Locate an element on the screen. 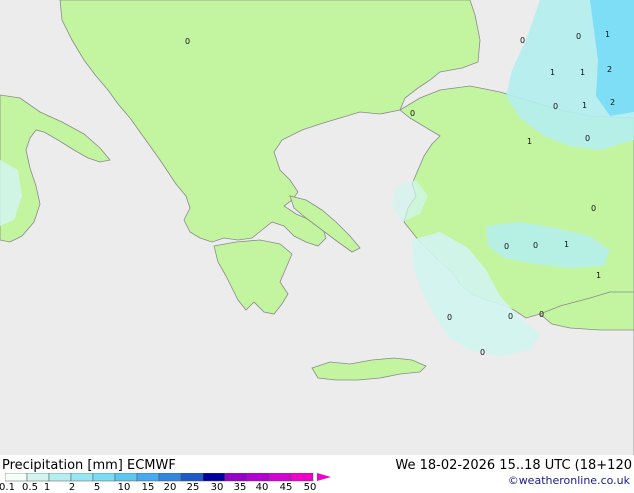 The image size is (634, 493). scale-tick-label: 50 is located at coordinates (310, 487).